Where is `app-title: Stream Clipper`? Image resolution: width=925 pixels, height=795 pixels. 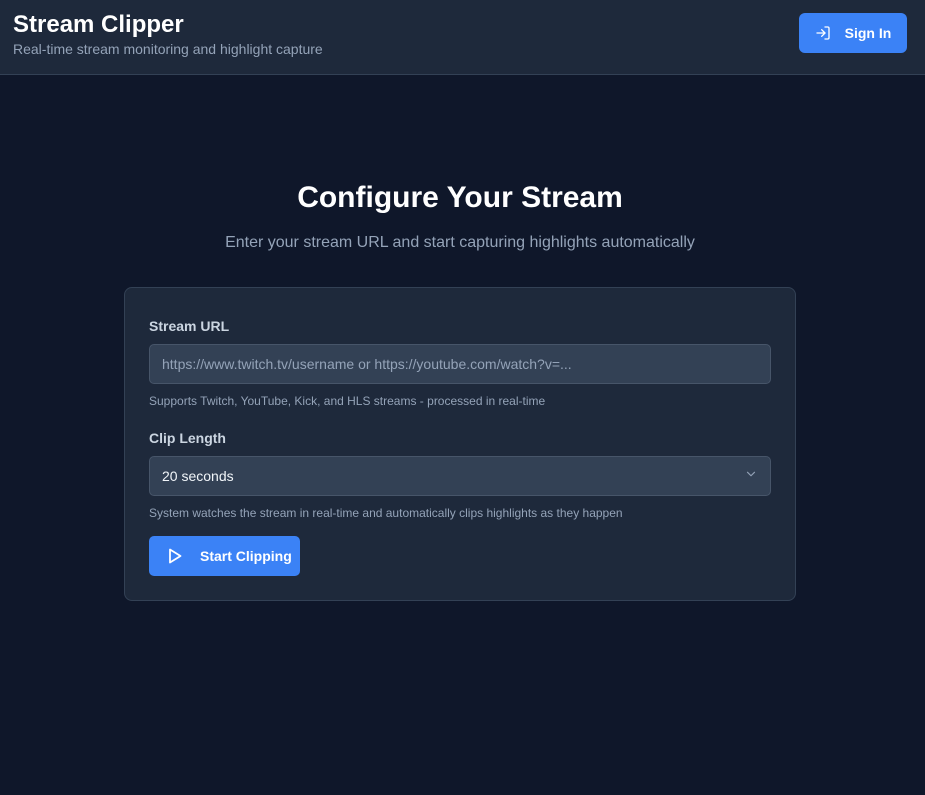
app-title: Stream Clipper is located at coordinates (98, 24).